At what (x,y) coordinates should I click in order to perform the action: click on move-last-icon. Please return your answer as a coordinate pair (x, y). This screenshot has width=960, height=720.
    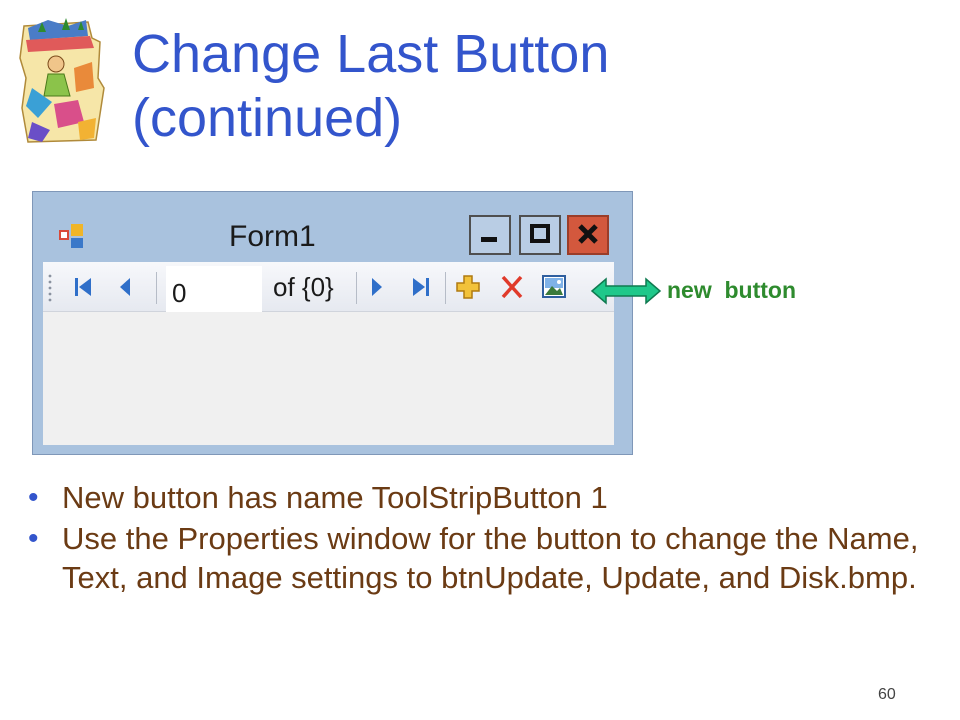
    Looking at the image, I should click on (421, 287).